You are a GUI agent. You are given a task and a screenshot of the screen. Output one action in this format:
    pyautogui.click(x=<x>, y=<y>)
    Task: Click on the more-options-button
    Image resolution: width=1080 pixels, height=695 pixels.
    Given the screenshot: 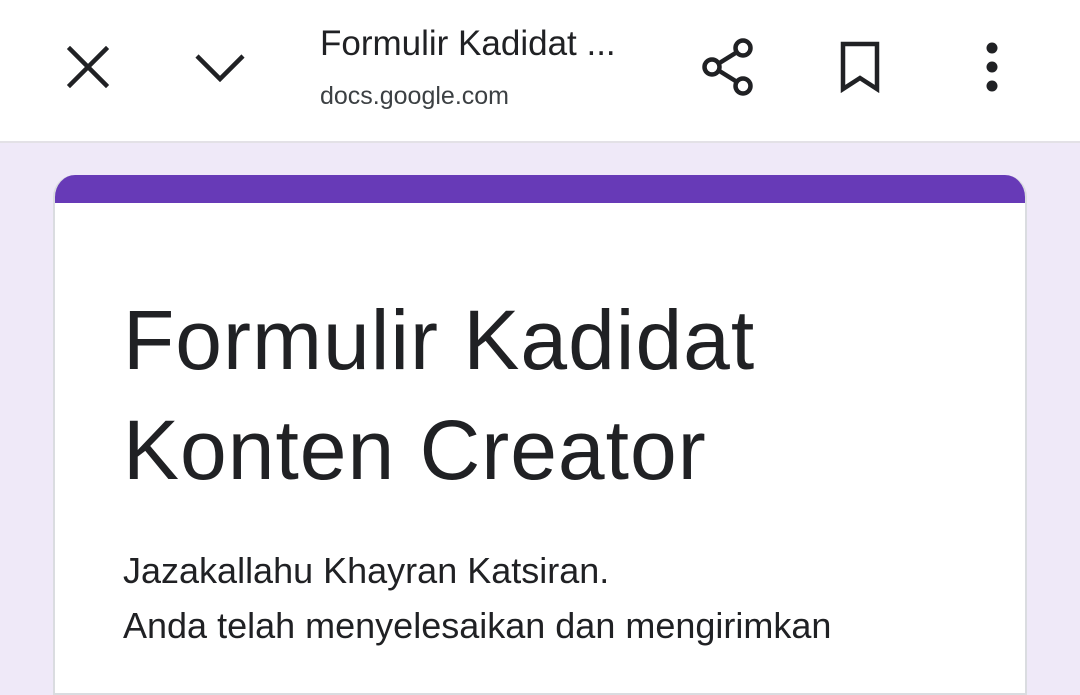 What is the action you would take?
    pyautogui.click(x=992, y=67)
    